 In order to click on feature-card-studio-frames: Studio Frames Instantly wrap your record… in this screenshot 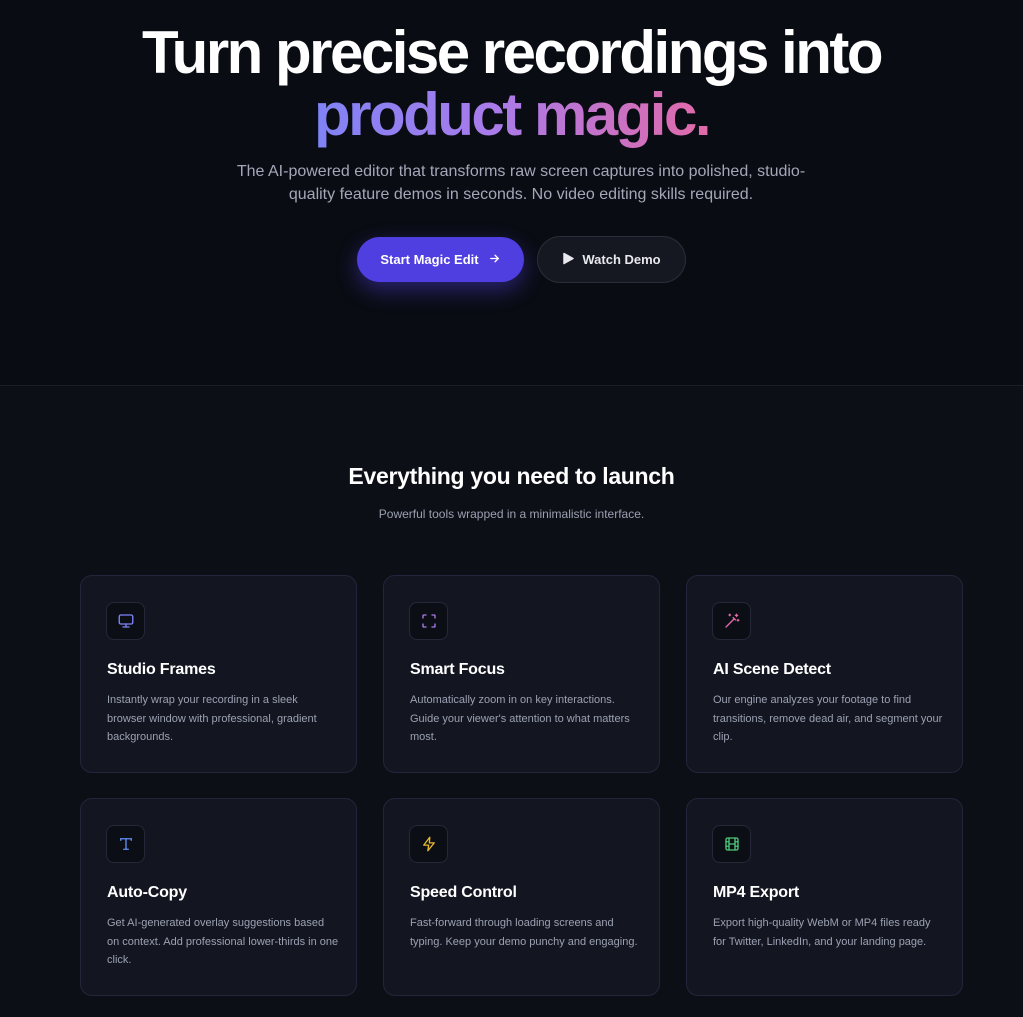, I will do `click(218, 674)`.